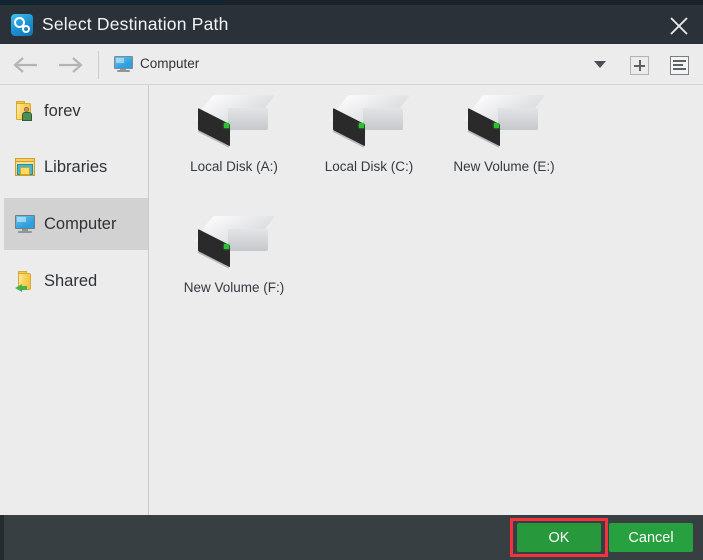 Image resolution: width=703 pixels, height=560 pixels. I want to click on drive-item: New Volume (F:), so click(234, 262).